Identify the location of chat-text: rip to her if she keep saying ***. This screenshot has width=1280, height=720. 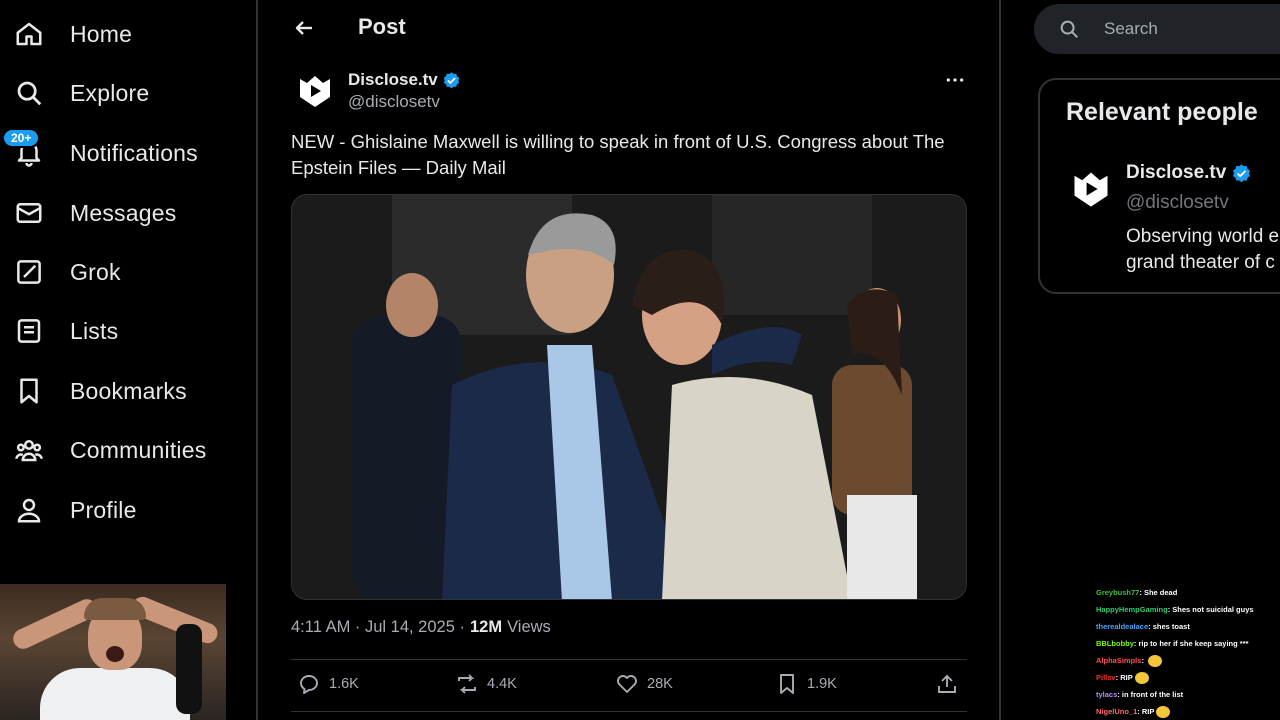
(1193, 643).